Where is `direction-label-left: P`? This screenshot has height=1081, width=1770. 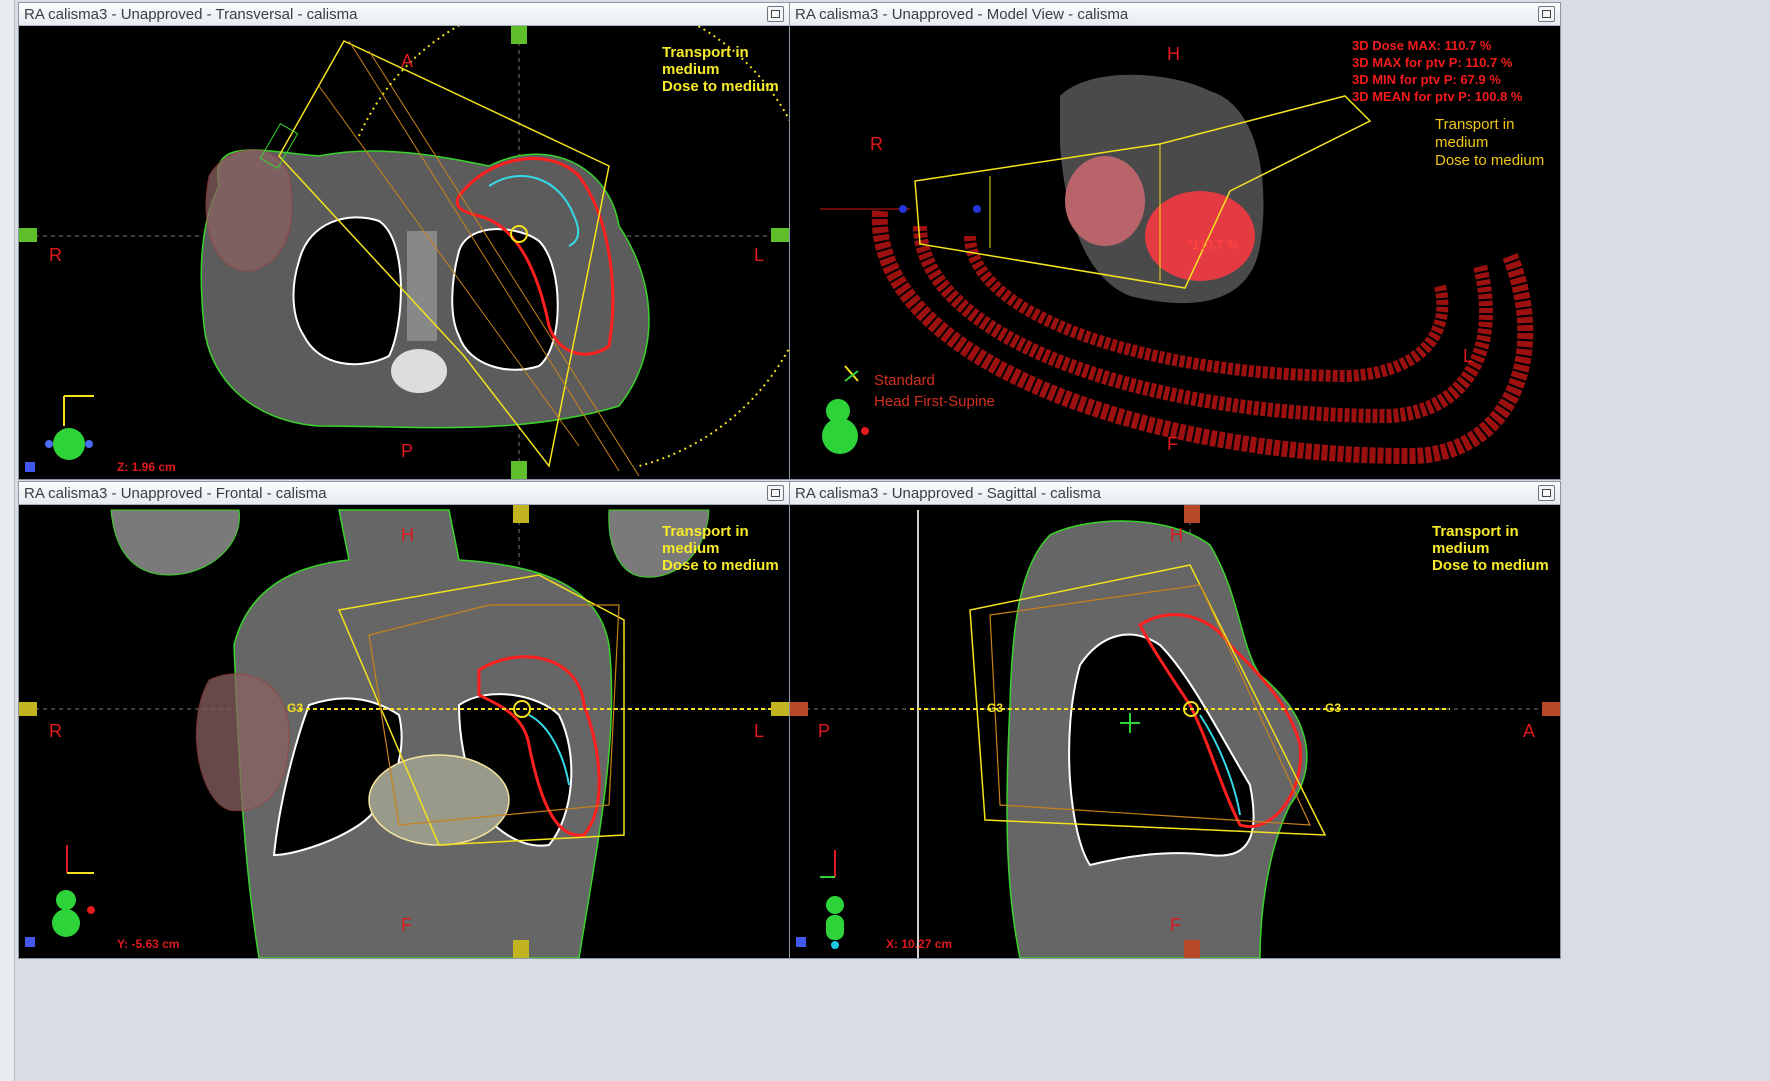
direction-label-left: P is located at coordinates (824, 731).